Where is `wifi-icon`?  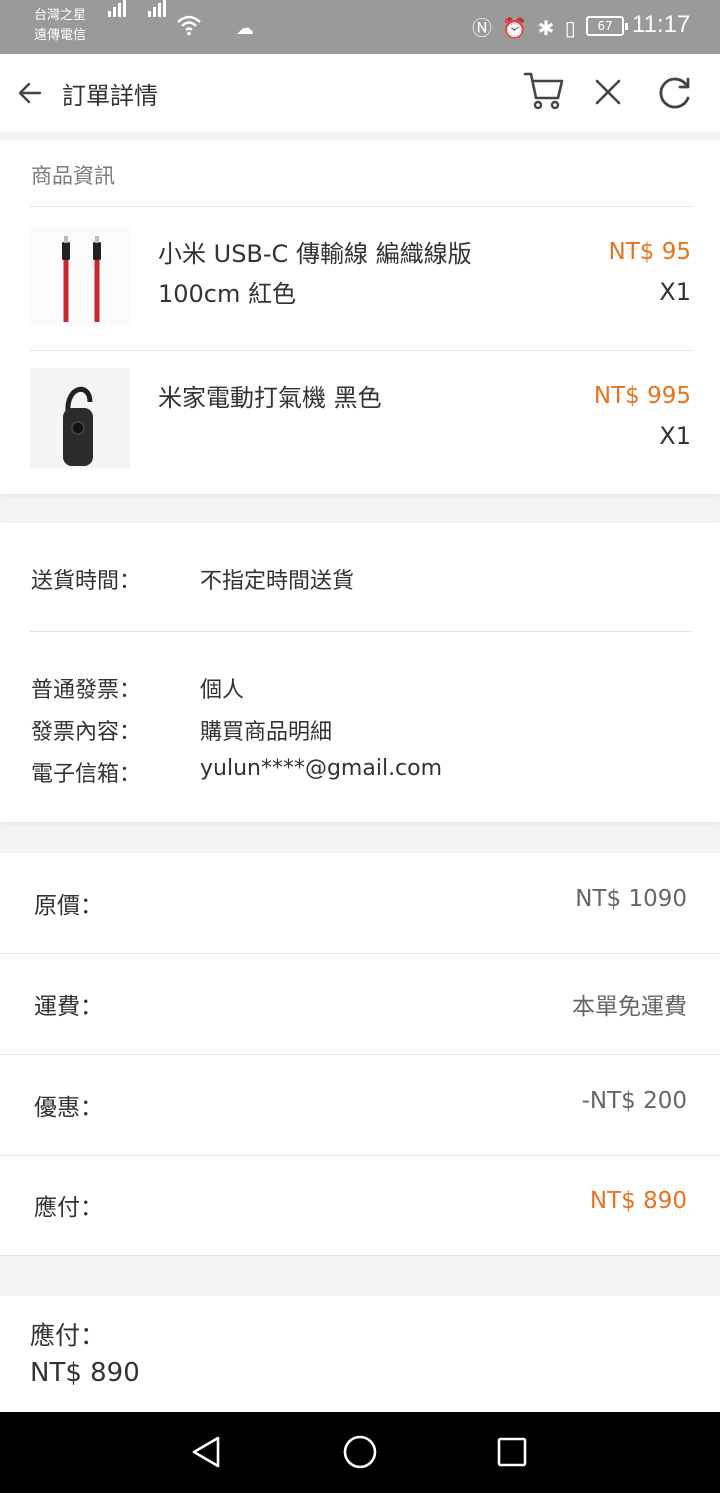
wifi-icon is located at coordinates (189, 25).